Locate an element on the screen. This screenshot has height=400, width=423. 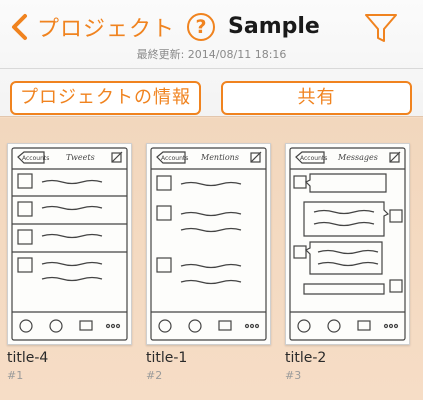
sketch-drawing: Accounts Mentions is located at coordinates (208, 244).